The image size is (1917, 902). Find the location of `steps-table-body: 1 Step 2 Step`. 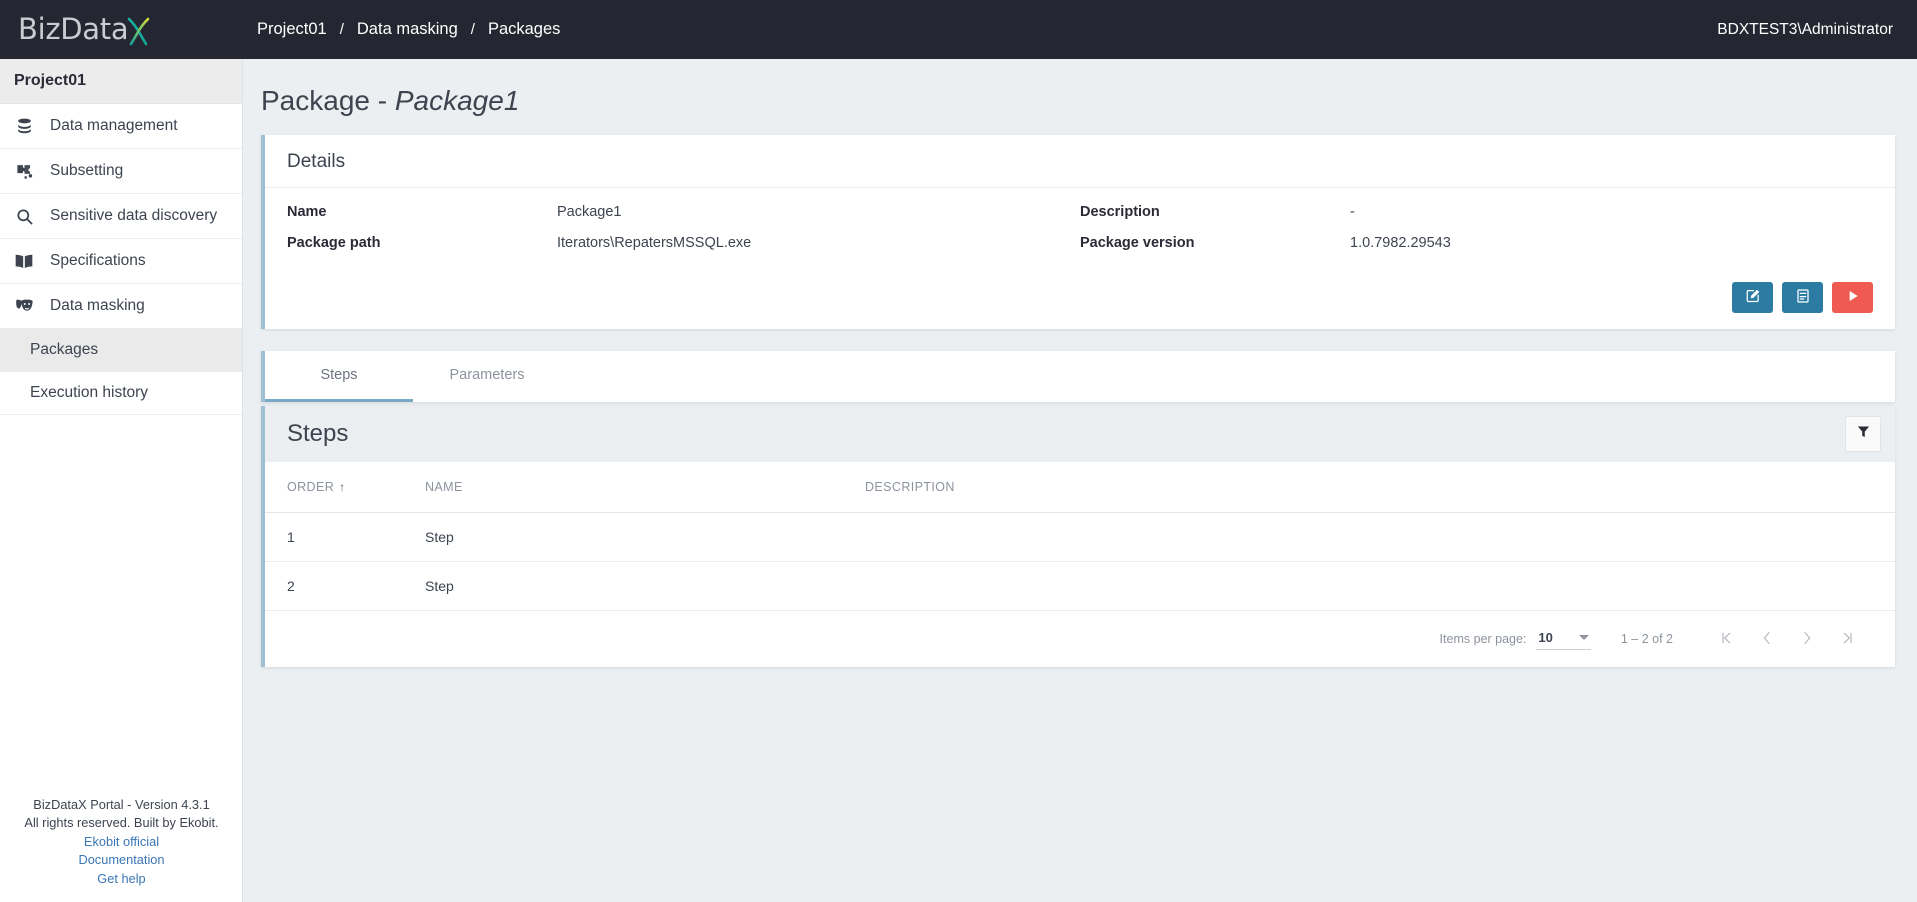

steps-table-body: 1 Step 2 Step is located at coordinates (1080, 561).